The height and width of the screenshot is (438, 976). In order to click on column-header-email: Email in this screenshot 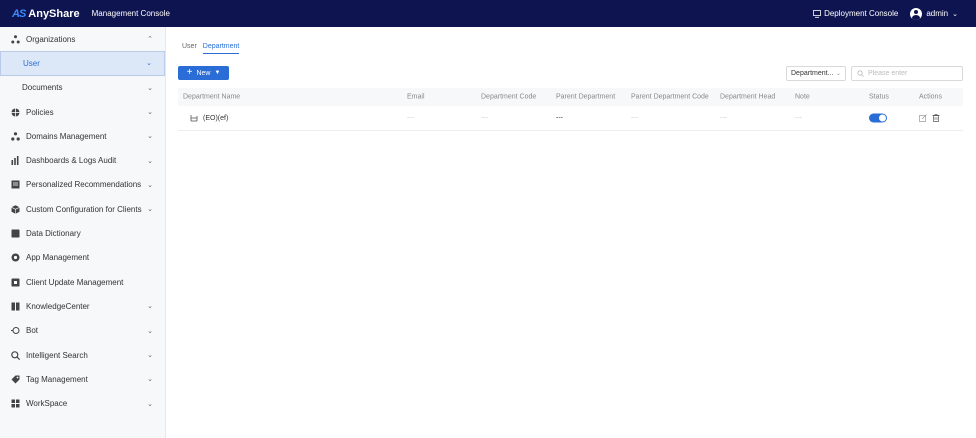, I will do `click(416, 97)`.